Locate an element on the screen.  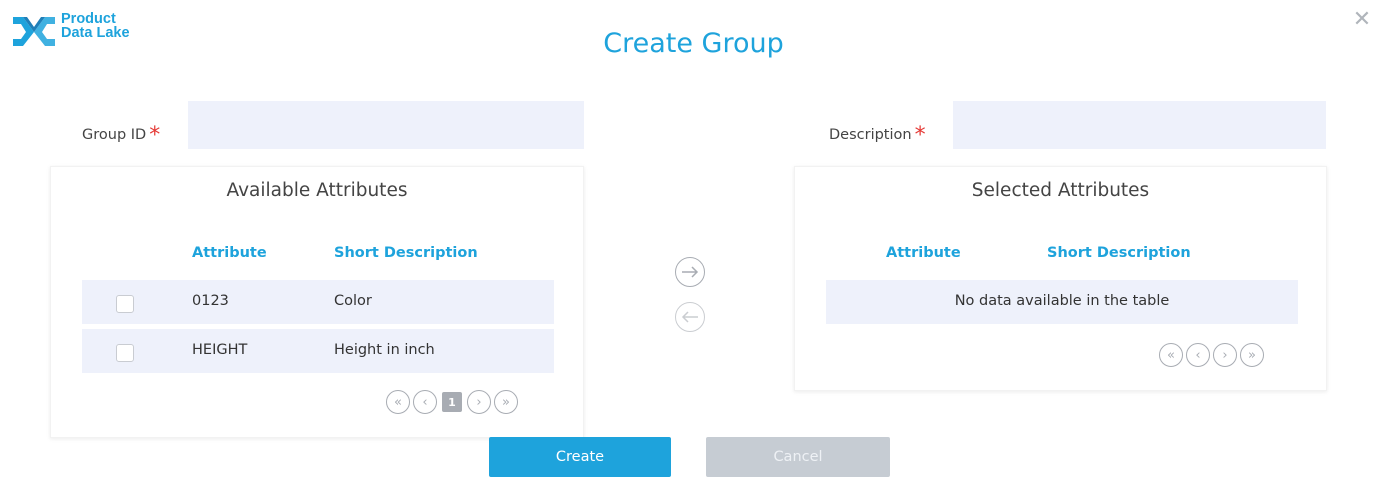
close-icon: ✕ is located at coordinates (1362, 20).